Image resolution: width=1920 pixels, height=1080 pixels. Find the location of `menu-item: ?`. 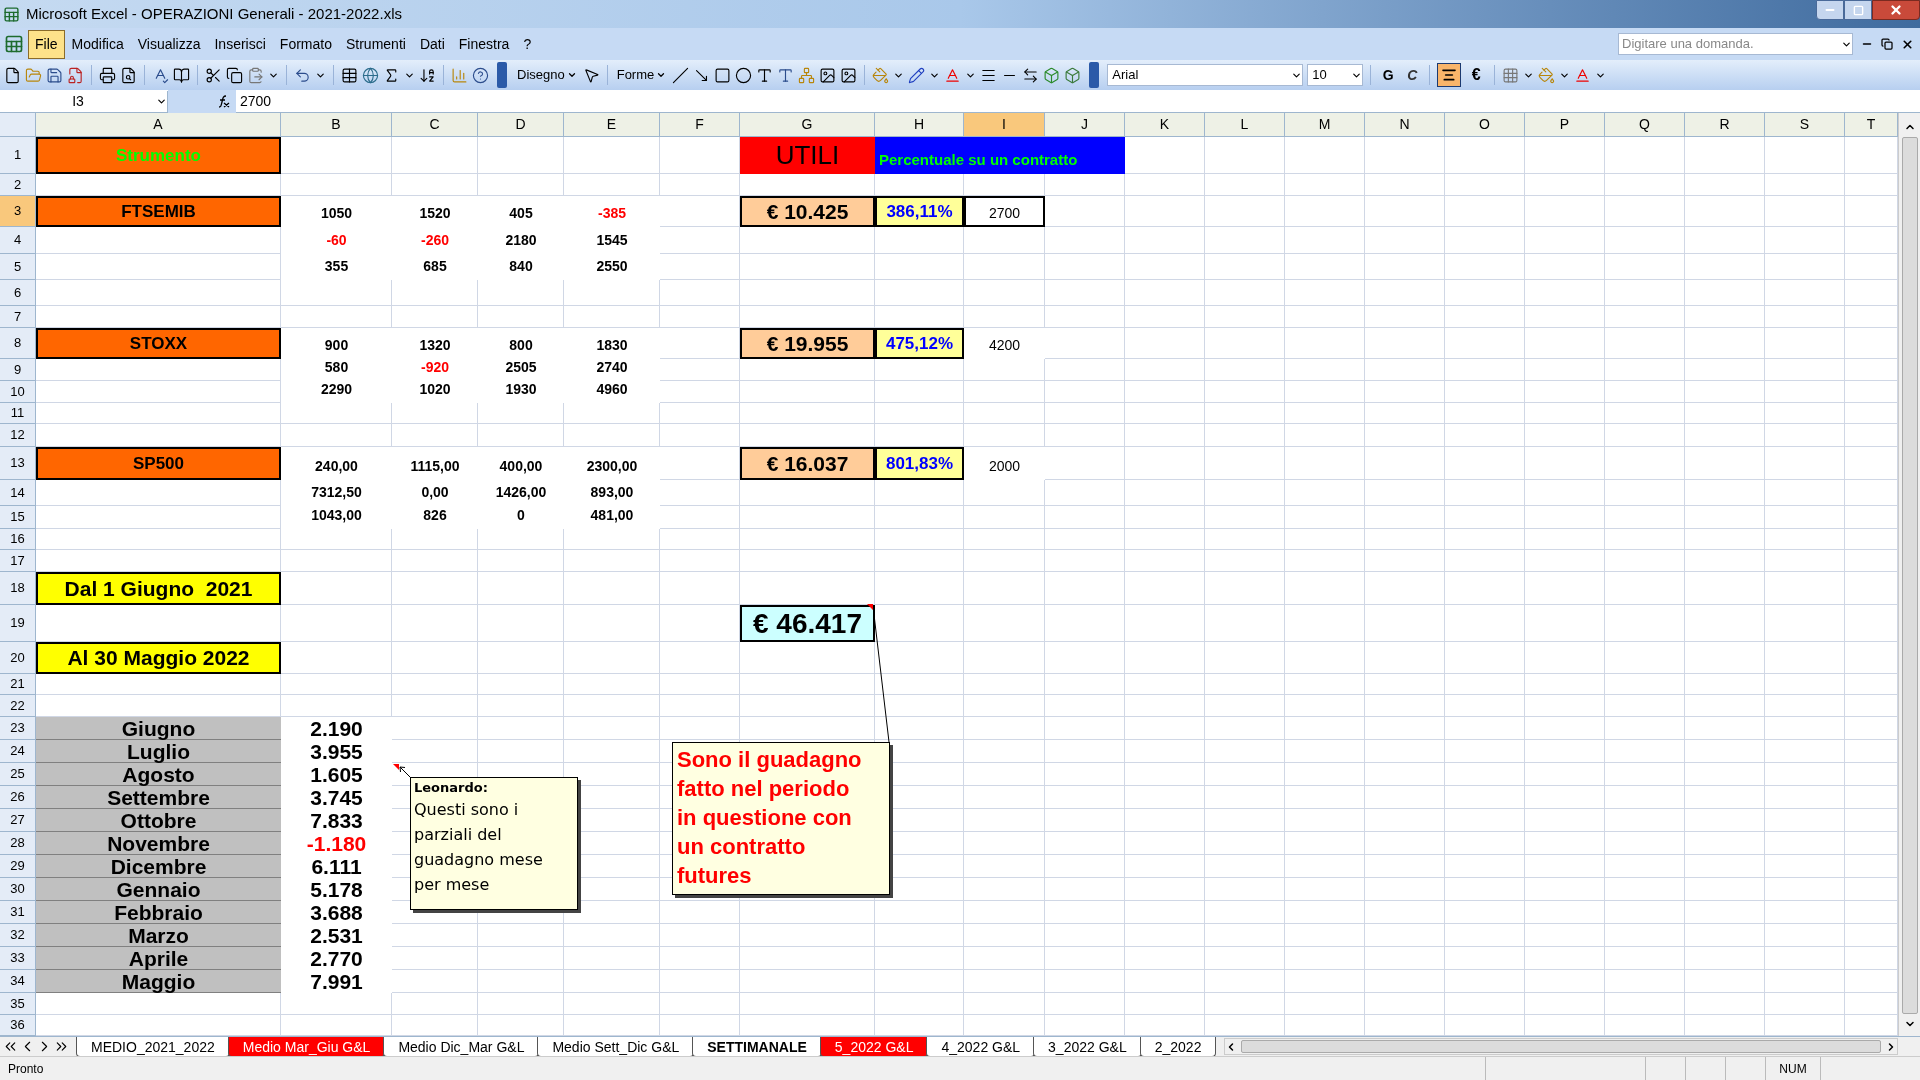

menu-item: ? is located at coordinates (527, 44).